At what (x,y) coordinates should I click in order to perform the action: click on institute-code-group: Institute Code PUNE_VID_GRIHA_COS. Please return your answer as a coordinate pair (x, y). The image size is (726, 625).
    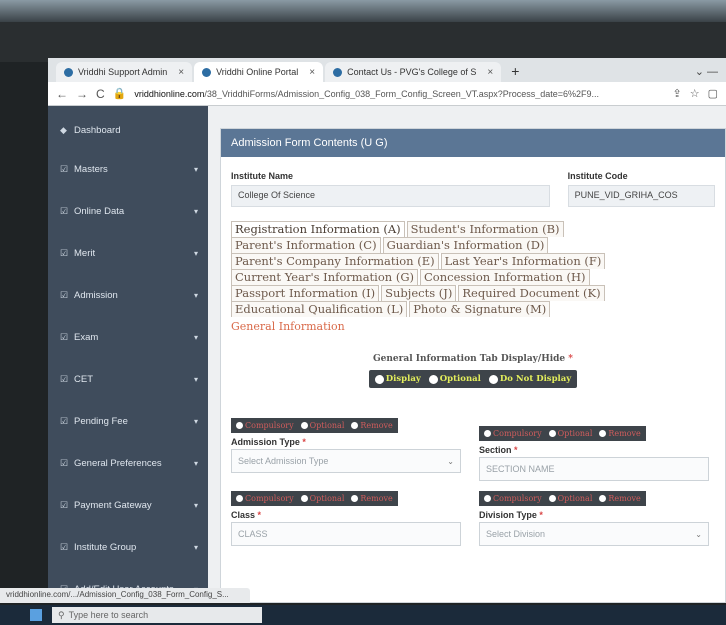
    Looking at the image, I should click on (641, 189).